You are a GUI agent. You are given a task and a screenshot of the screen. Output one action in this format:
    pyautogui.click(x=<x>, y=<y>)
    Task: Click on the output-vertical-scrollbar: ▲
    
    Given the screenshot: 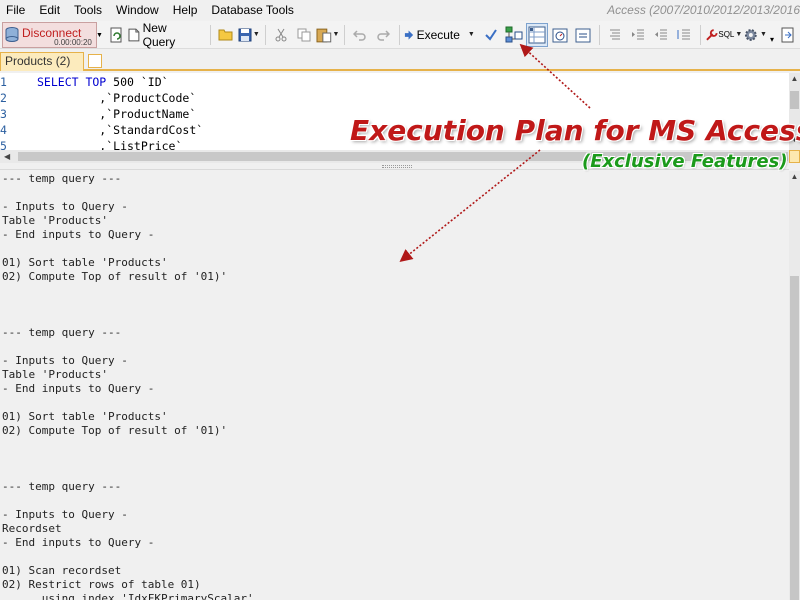 What is the action you would take?
    pyautogui.click(x=794, y=385)
    